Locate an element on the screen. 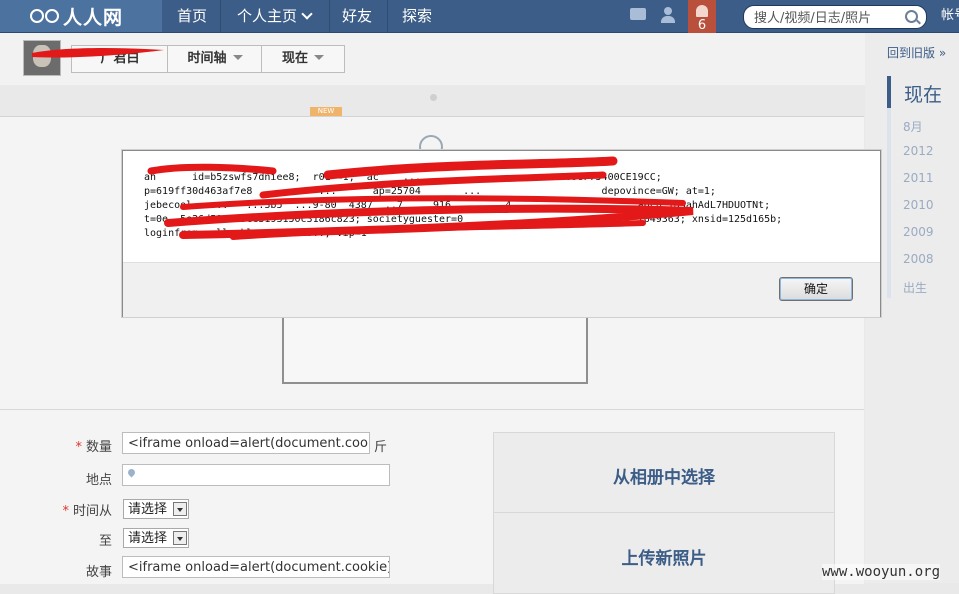 The image size is (959, 594). choose-from-album-button: 从相册中选择 is located at coordinates (664, 475).